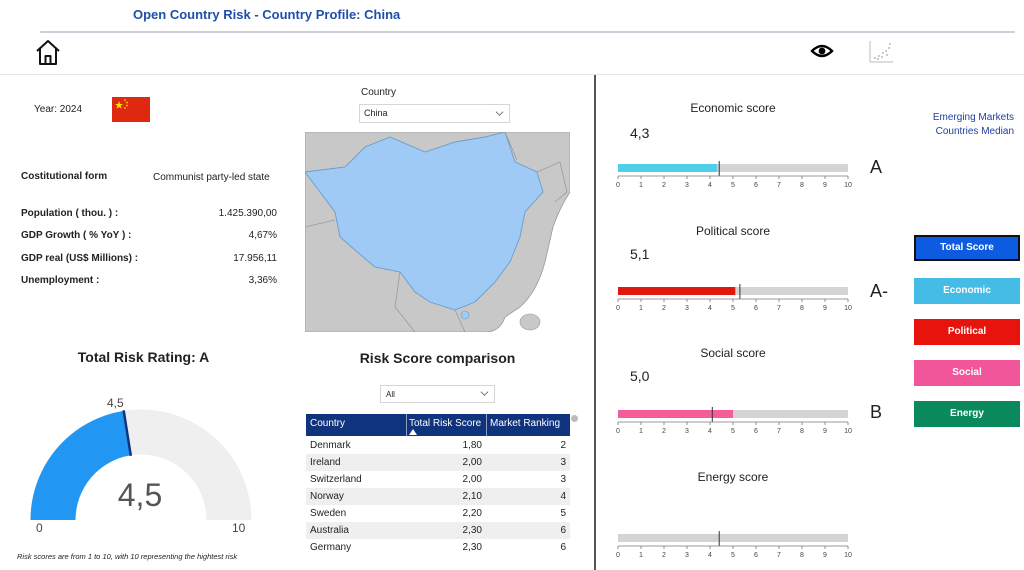 This screenshot has height=570, width=1024. Describe the element at coordinates (472, 445) in the screenshot. I see `cell-score: 1,80` at that location.